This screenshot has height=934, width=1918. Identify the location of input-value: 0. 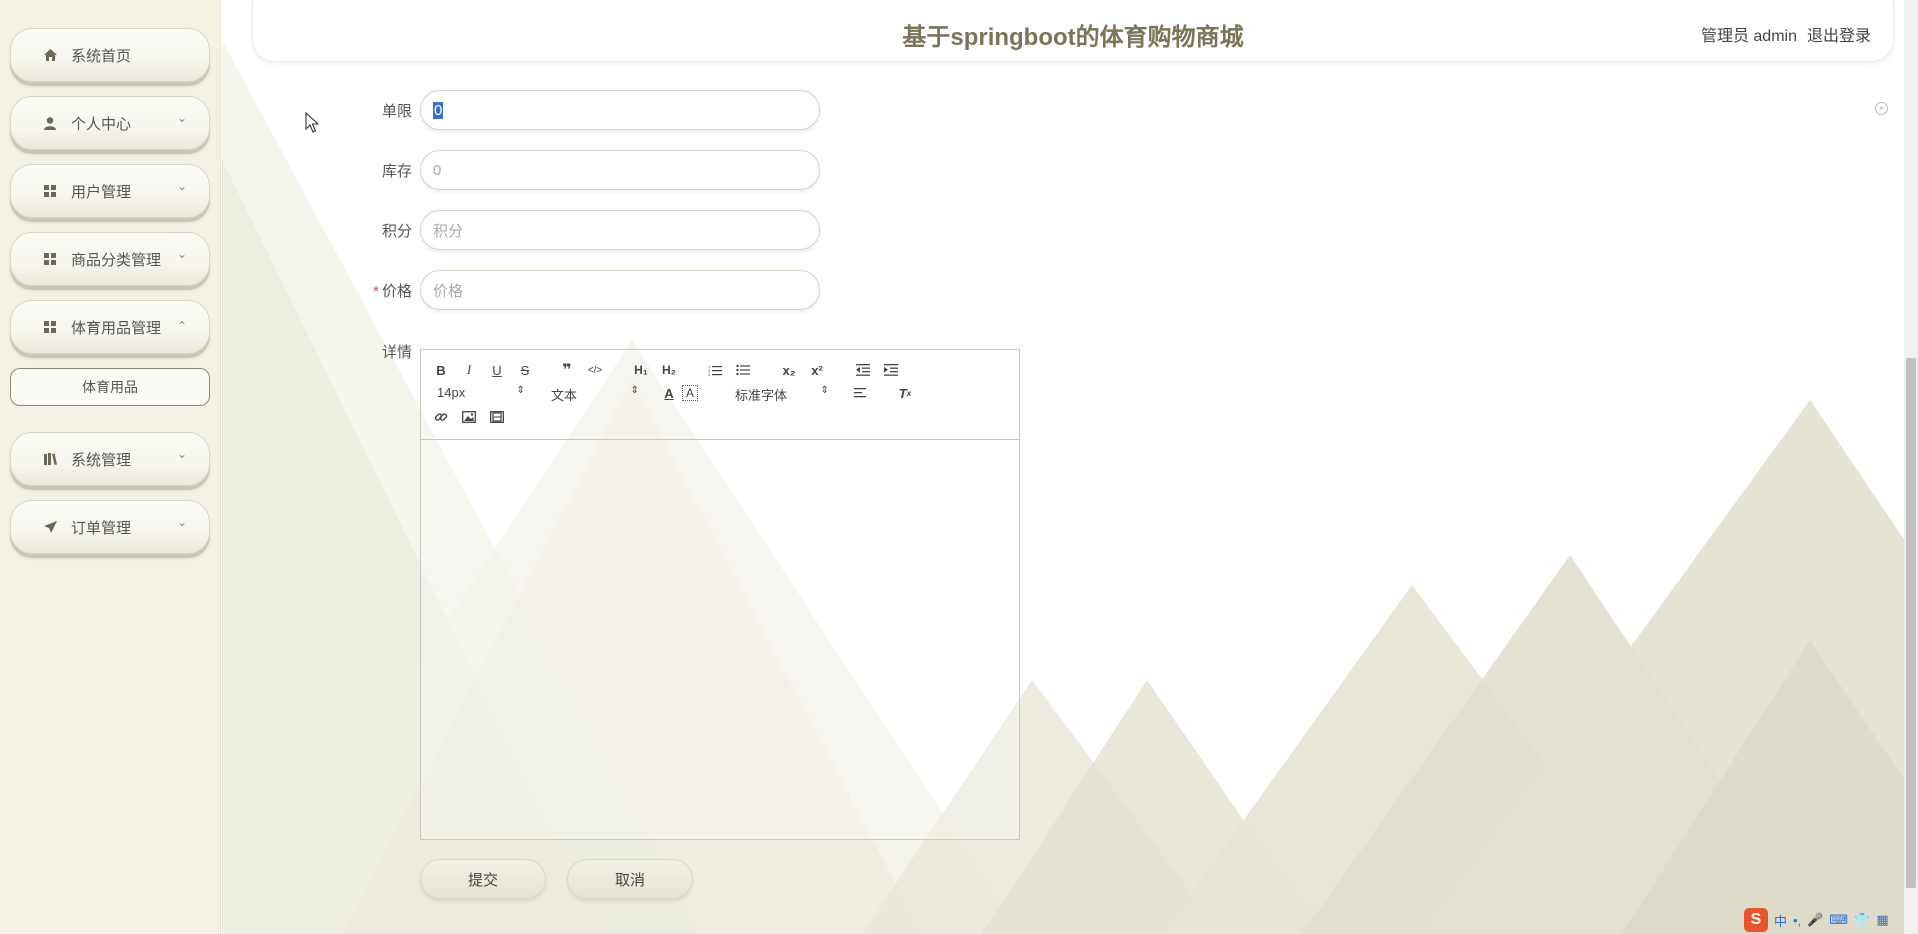
(438, 110).